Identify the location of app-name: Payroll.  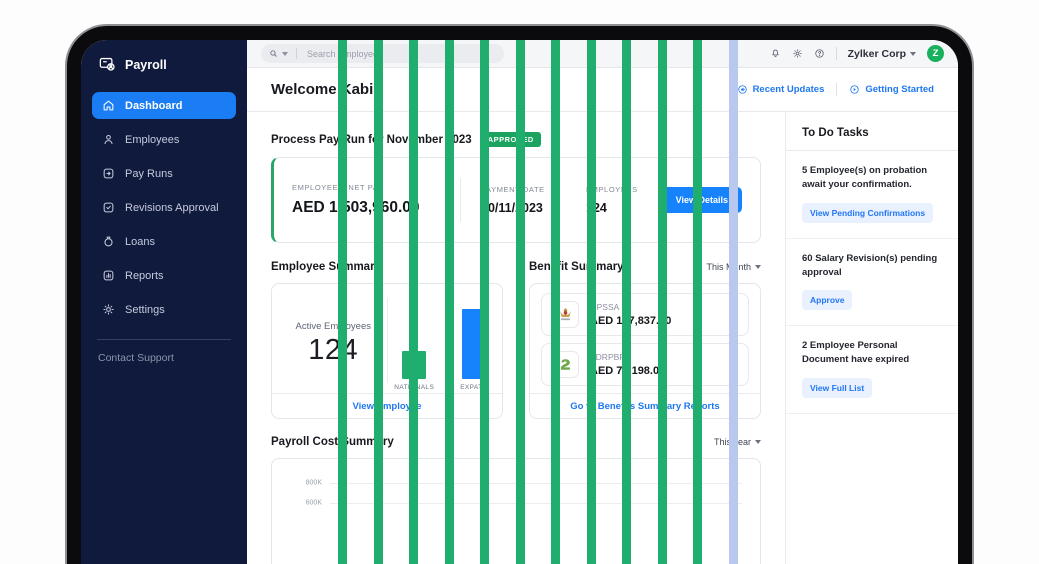
(146, 65).